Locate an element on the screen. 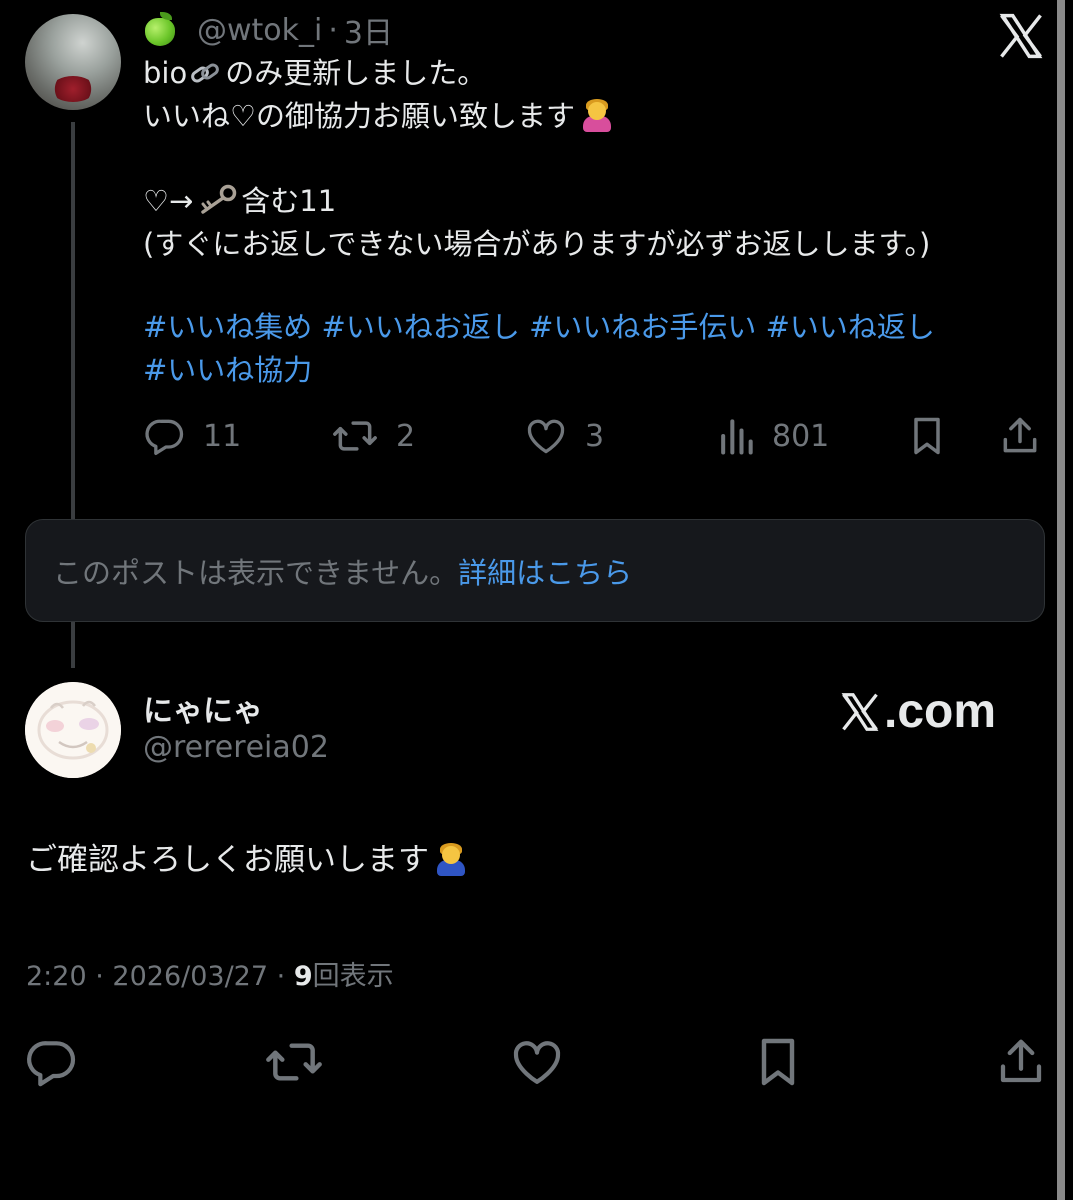 This screenshot has width=1073, height=1200. learn-more-link: 詳細はこちら is located at coordinates (545, 571).